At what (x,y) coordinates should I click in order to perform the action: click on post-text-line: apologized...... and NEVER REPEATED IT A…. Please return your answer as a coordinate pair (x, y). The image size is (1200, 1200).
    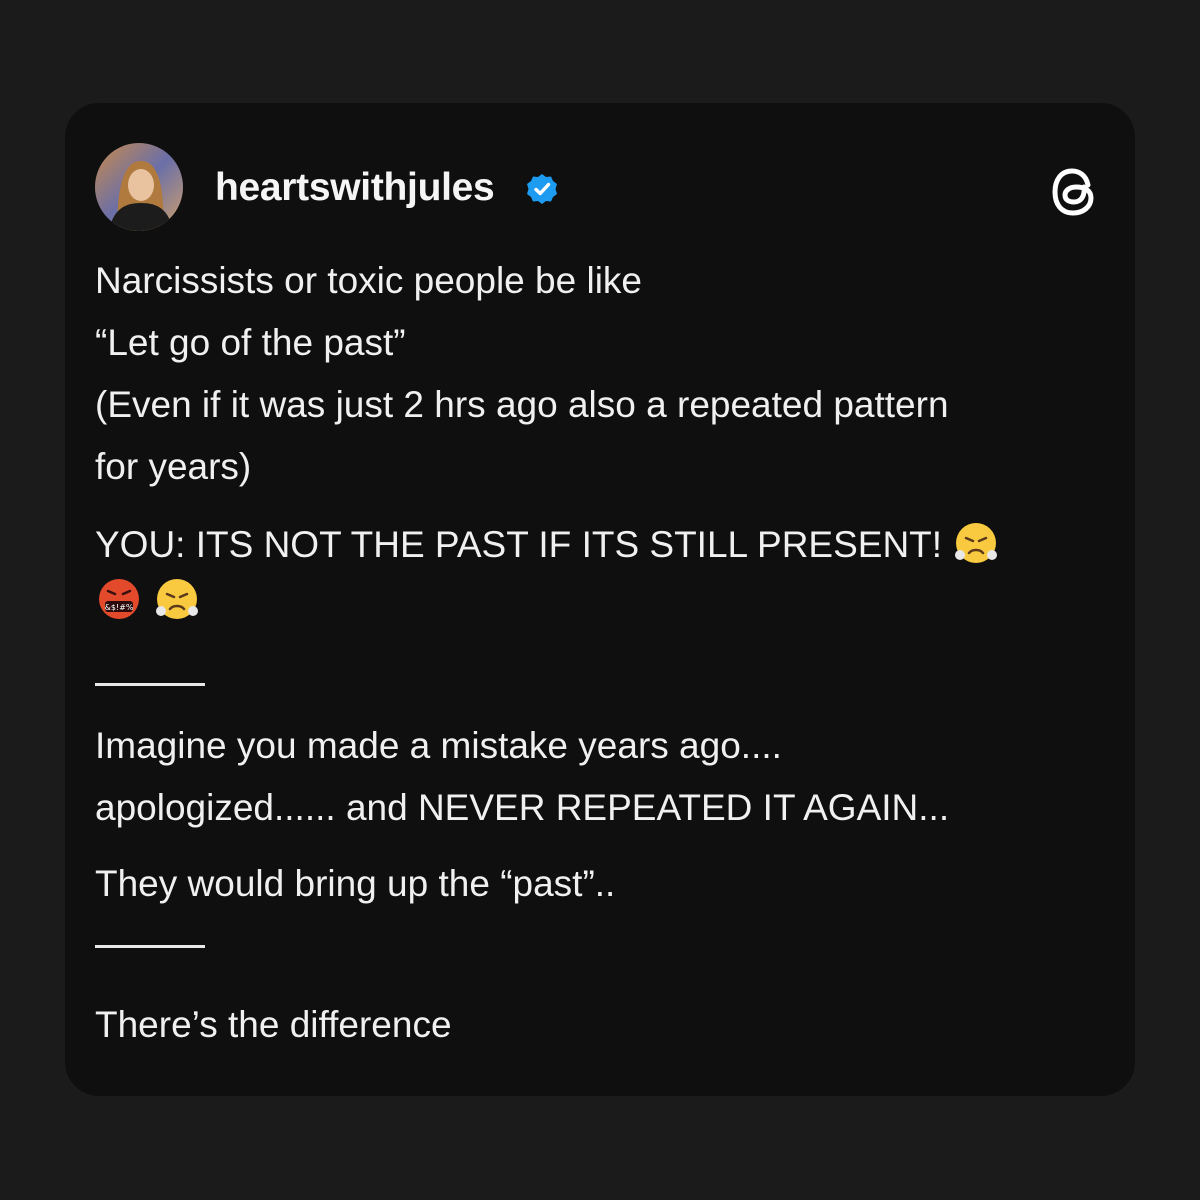
    Looking at the image, I should click on (522, 807).